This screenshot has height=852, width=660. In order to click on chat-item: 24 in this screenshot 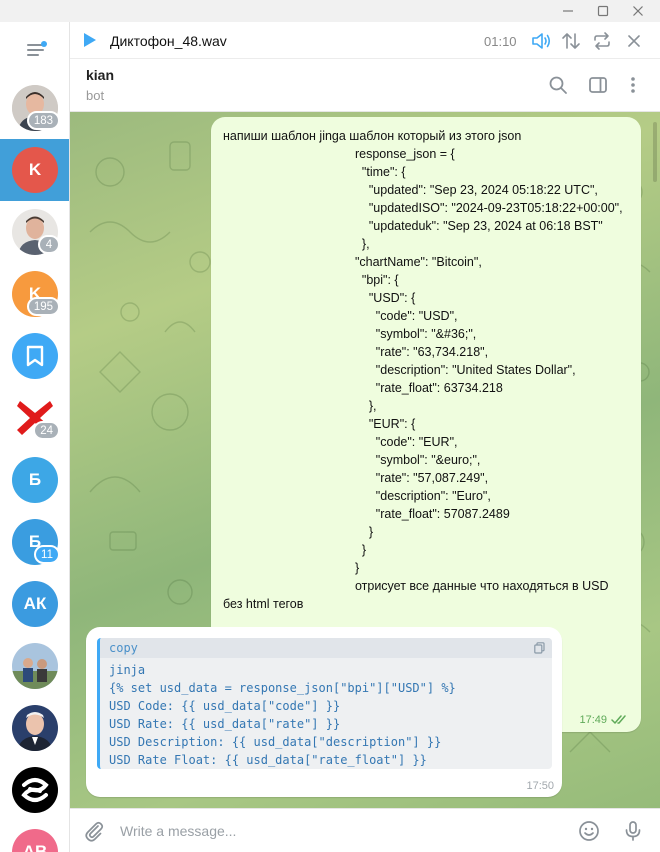, I will do `click(34, 418)`.